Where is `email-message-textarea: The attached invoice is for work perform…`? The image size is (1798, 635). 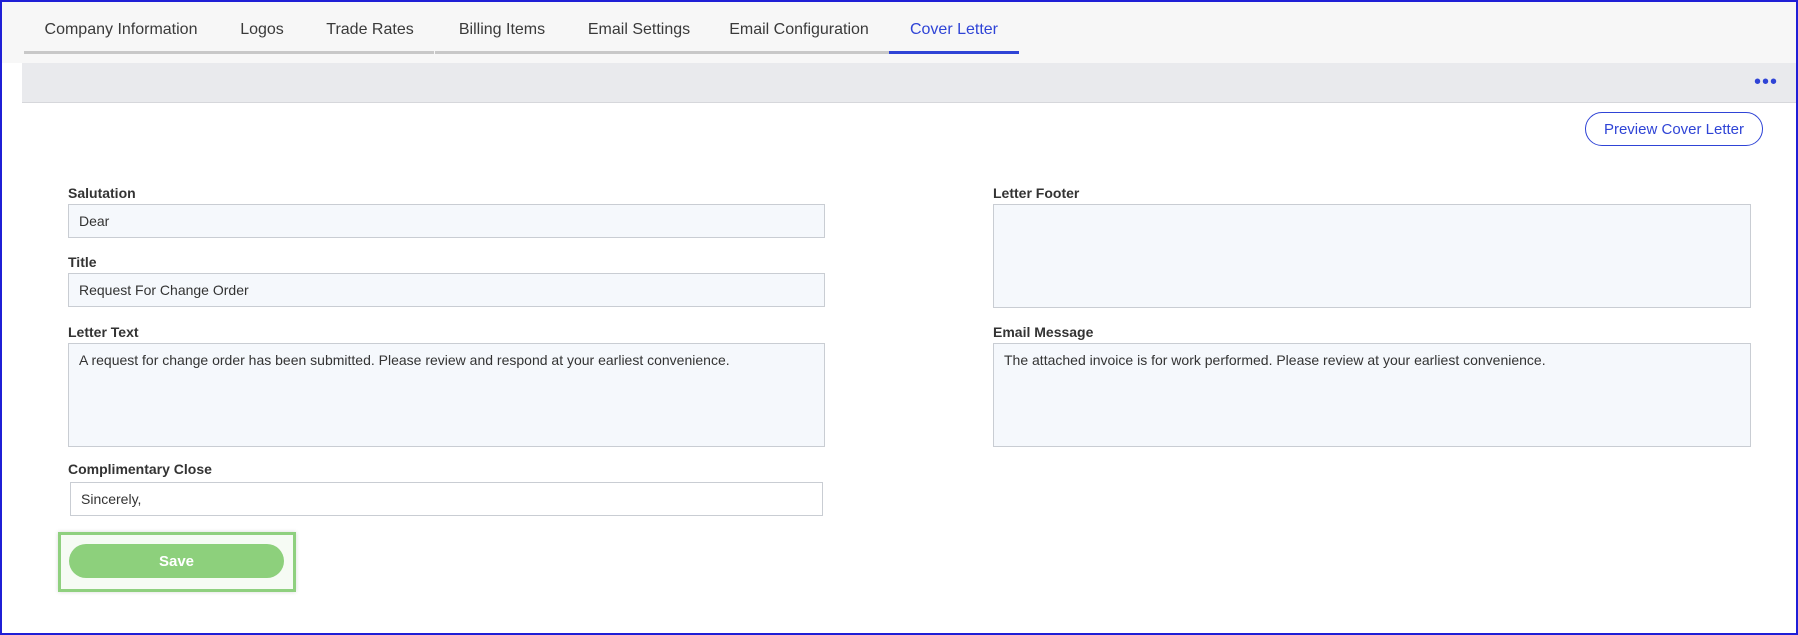
email-message-textarea: The attached invoice is for work perform… is located at coordinates (1372, 395).